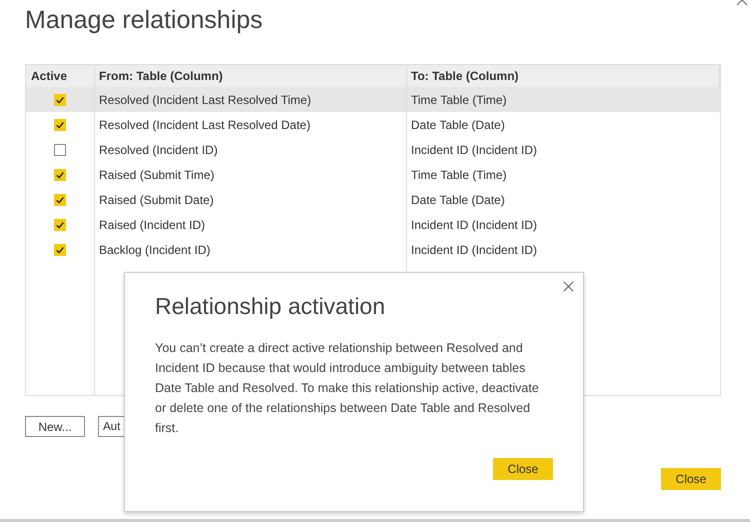 This screenshot has width=750, height=522. I want to click on table-row: Raised (Incident ID) Incident ID (Incident ID), so click(373, 224).